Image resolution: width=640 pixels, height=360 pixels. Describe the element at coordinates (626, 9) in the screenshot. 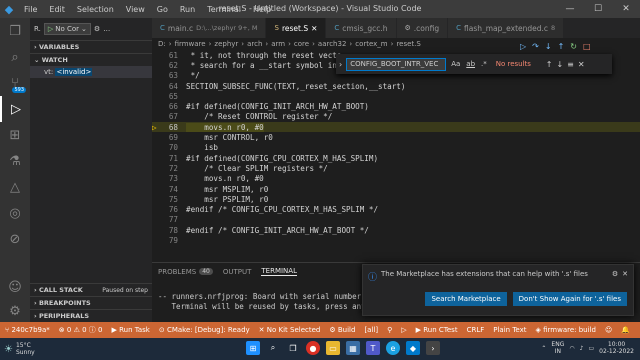

I see `close-icon: ✕` at that location.